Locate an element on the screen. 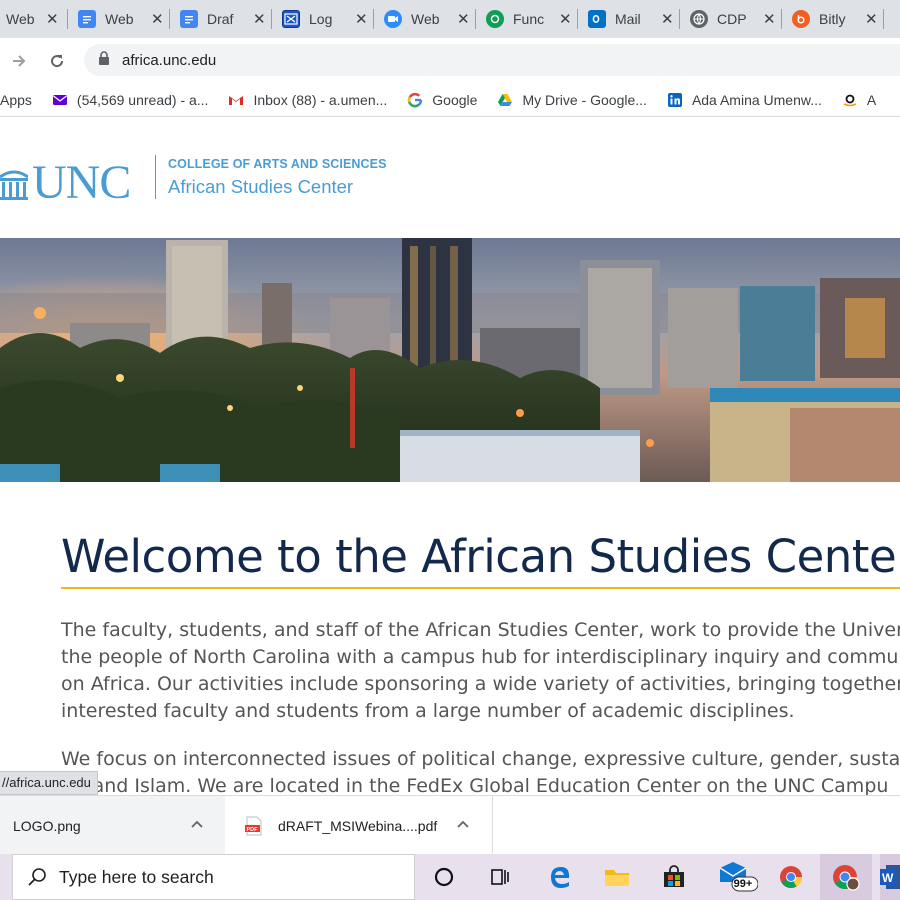  svg-text: W is located at coordinates (888, 878).